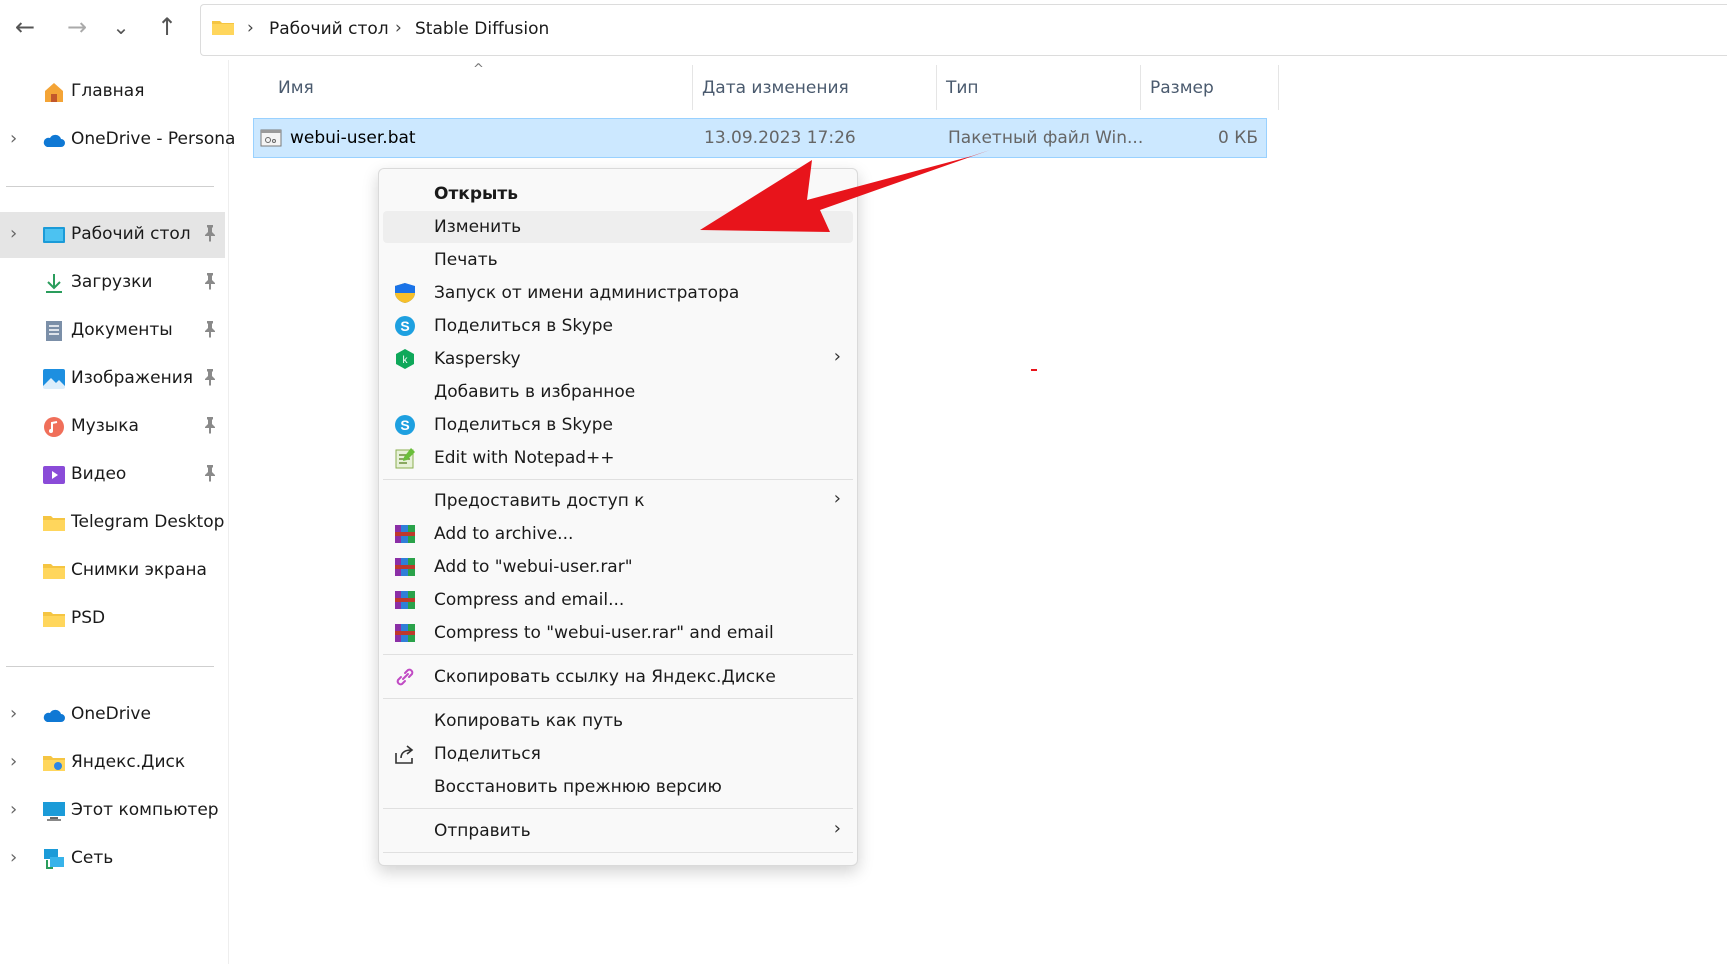 This screenshot has height=964, width=1727. I want to click on annotation-arrow-icon, so click(868, 260).